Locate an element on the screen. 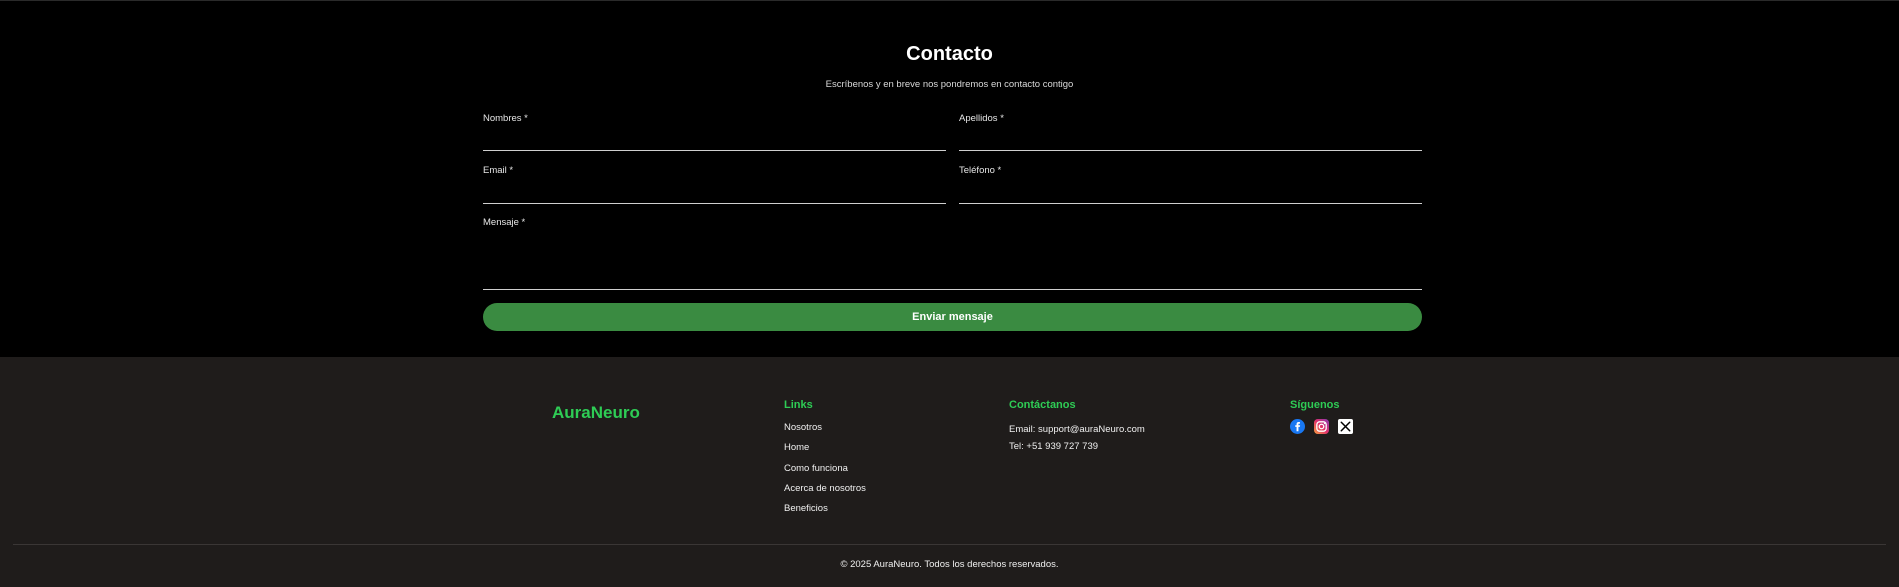 The width and height of the screenshot is (1899, 587). email-label: Email * is located at coordinates (498, 170).